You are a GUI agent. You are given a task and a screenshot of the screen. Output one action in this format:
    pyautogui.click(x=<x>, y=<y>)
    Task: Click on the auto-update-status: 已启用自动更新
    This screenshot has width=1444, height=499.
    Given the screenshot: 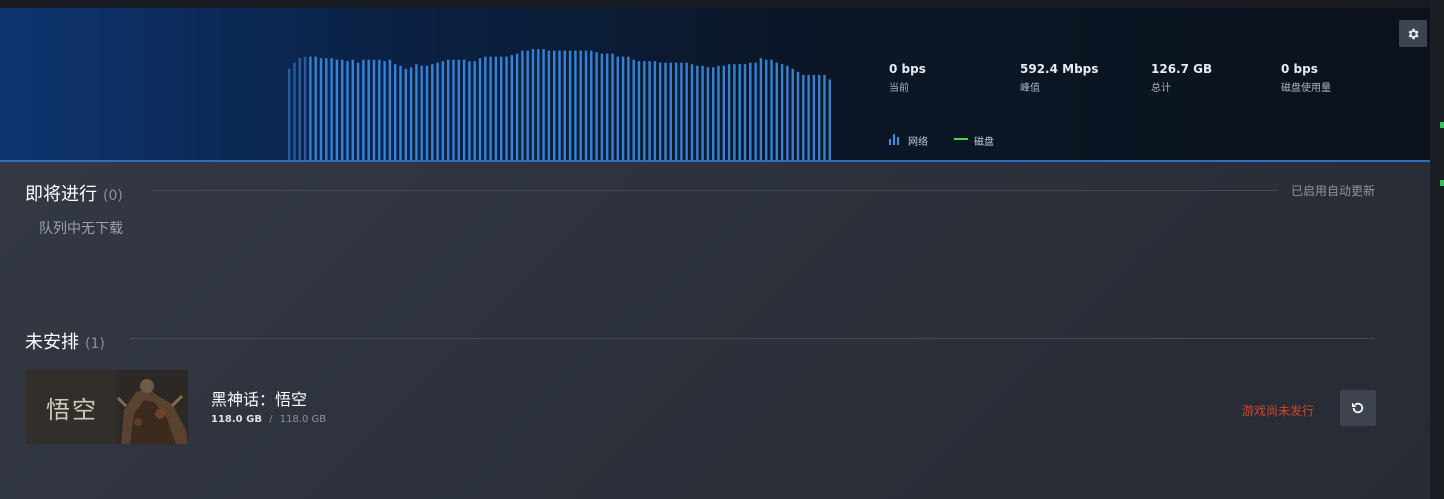 What is the action you would take?
    pyautogui.click(x=1333, y=190)
    